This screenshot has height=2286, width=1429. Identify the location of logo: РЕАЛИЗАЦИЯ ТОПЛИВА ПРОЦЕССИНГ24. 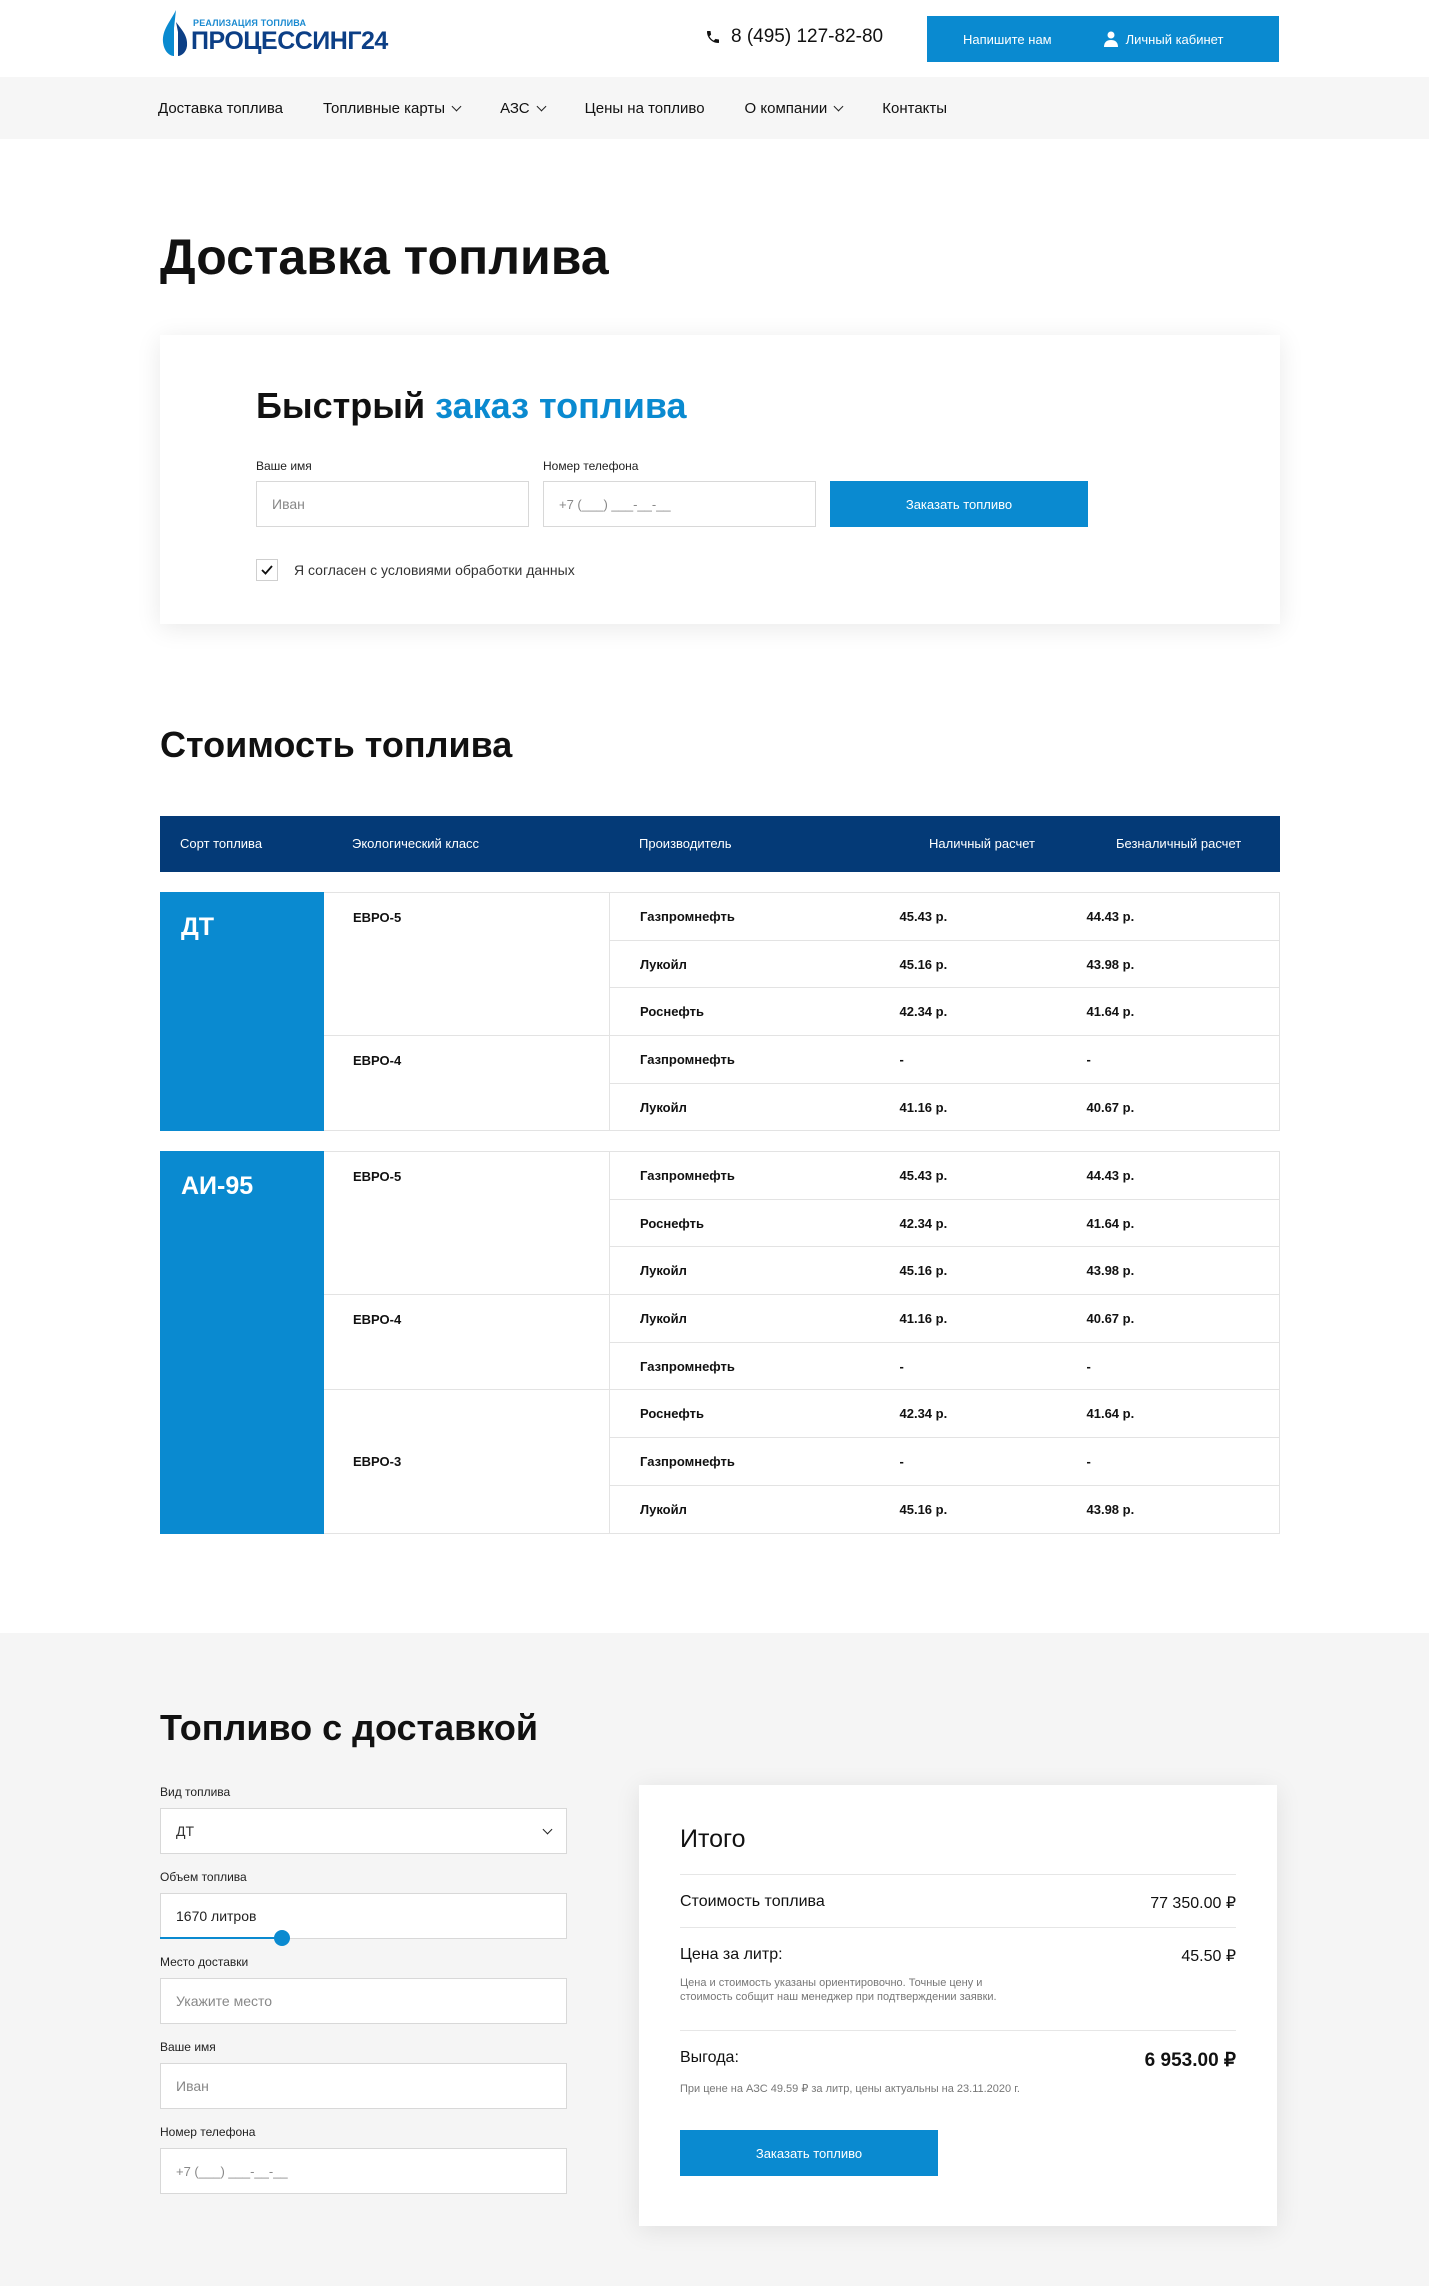
(275, 33).